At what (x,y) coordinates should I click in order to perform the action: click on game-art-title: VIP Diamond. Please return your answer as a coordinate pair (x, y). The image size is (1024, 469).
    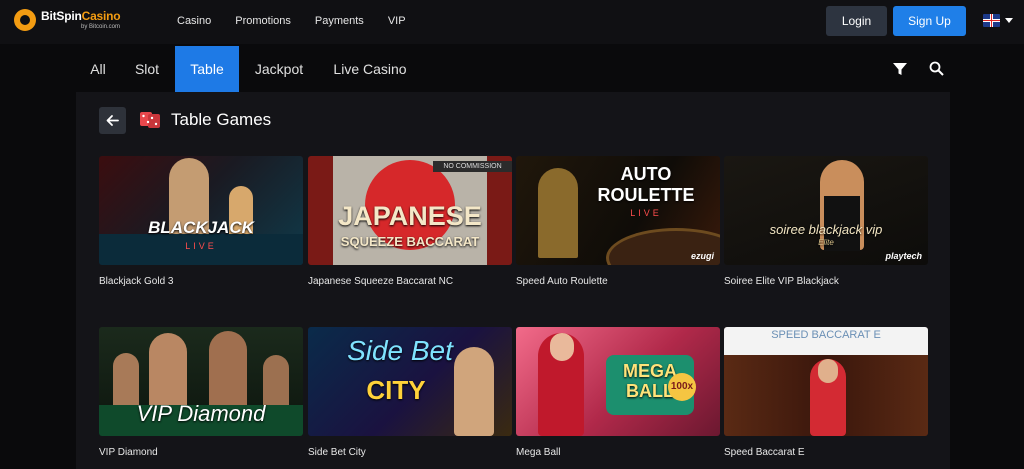
    Looking at the image, I should click on (201, 413).